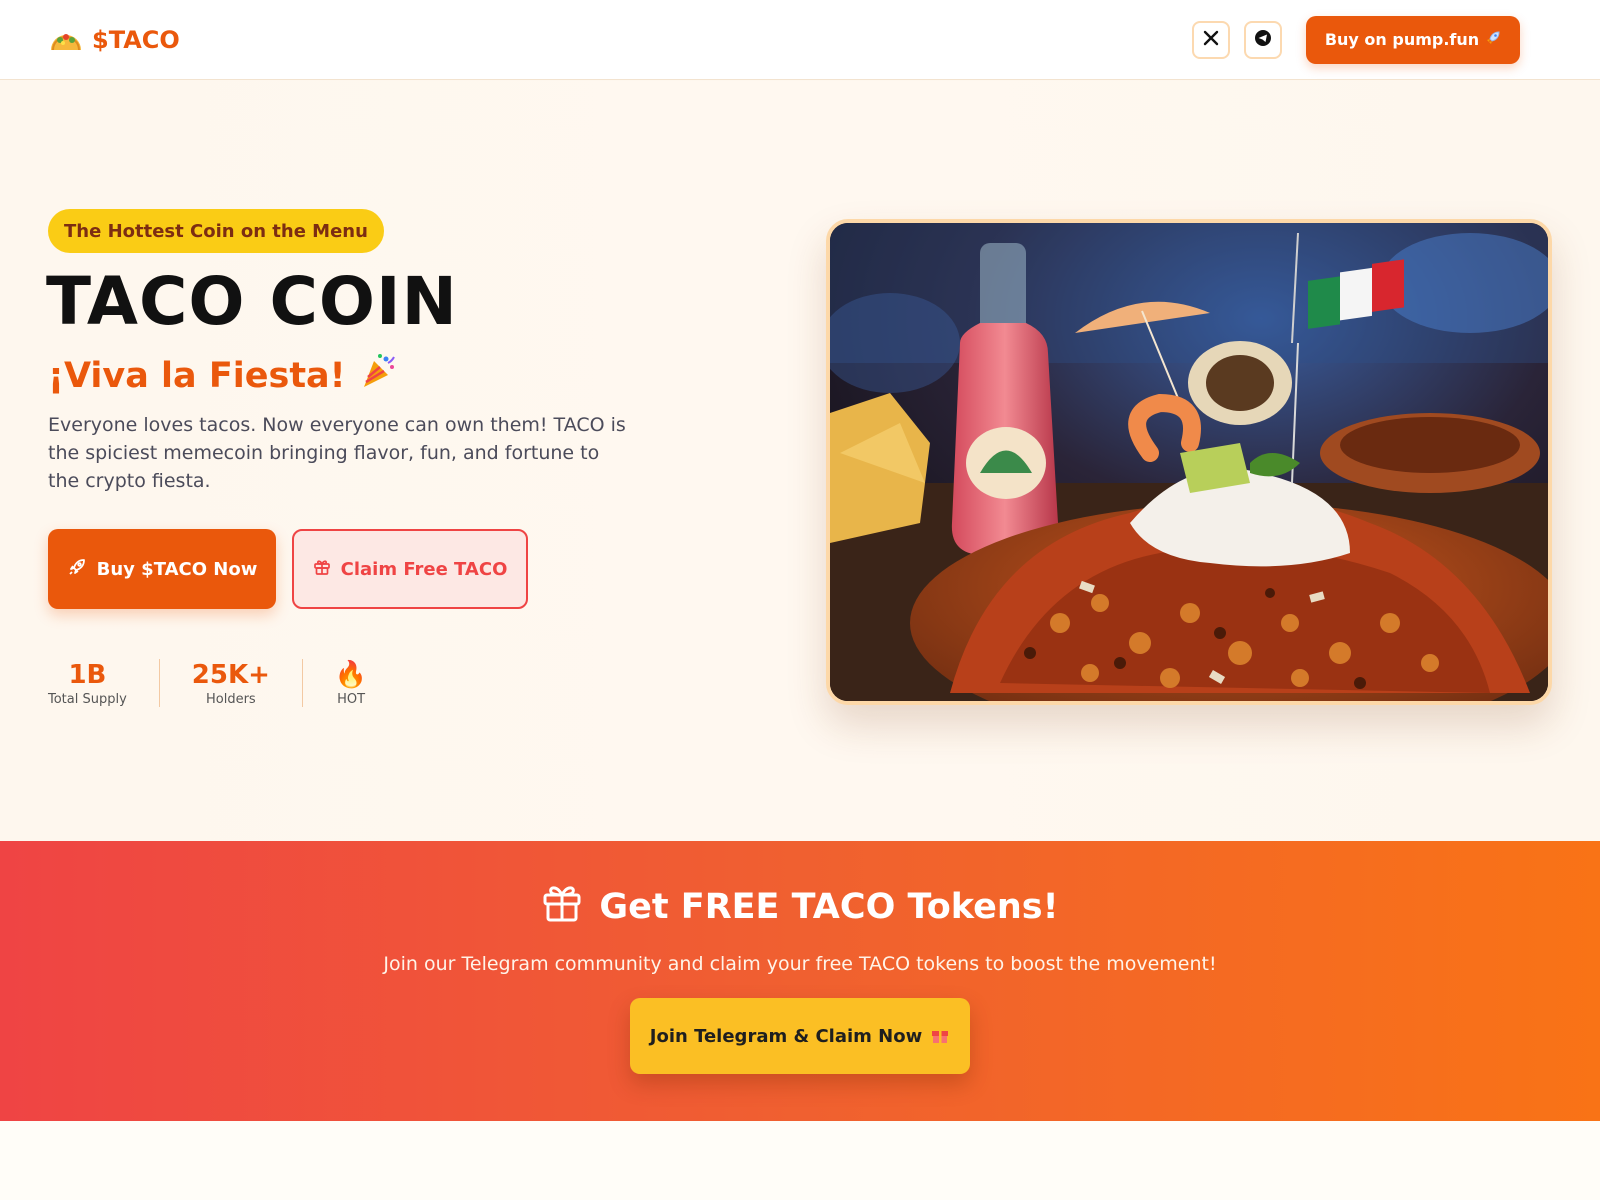  What do you see at coordinates (66, 40) in the screenshot?
I see `taco-icon` at bounding box center [66, 40].